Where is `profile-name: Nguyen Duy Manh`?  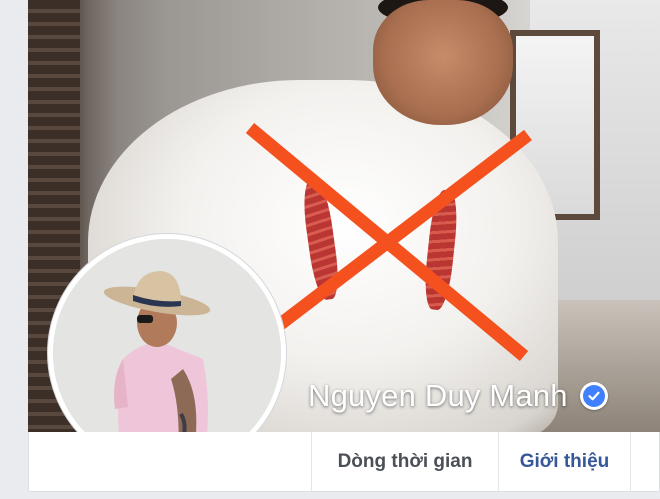 profile-name: Nguyen Duy Manh is located at coordinates (438, 396).